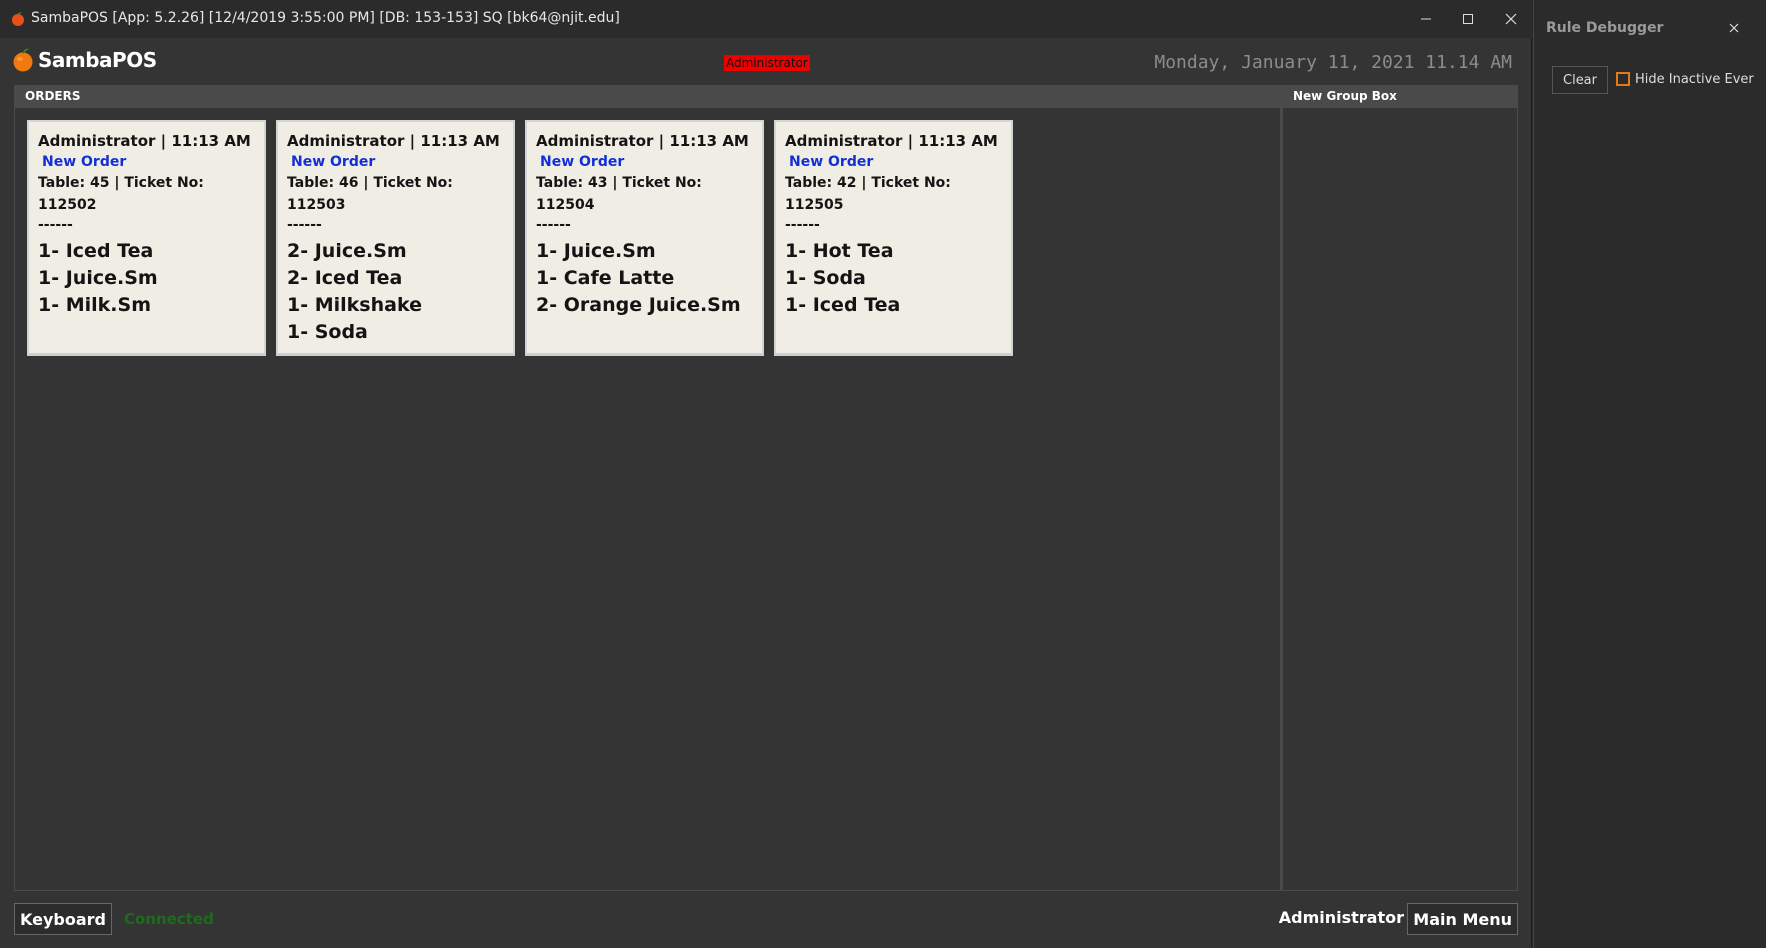 The width and height of the screenshot is (1766, 948). I want to click on footer-user-name: Administrator, so click(1341, 917).